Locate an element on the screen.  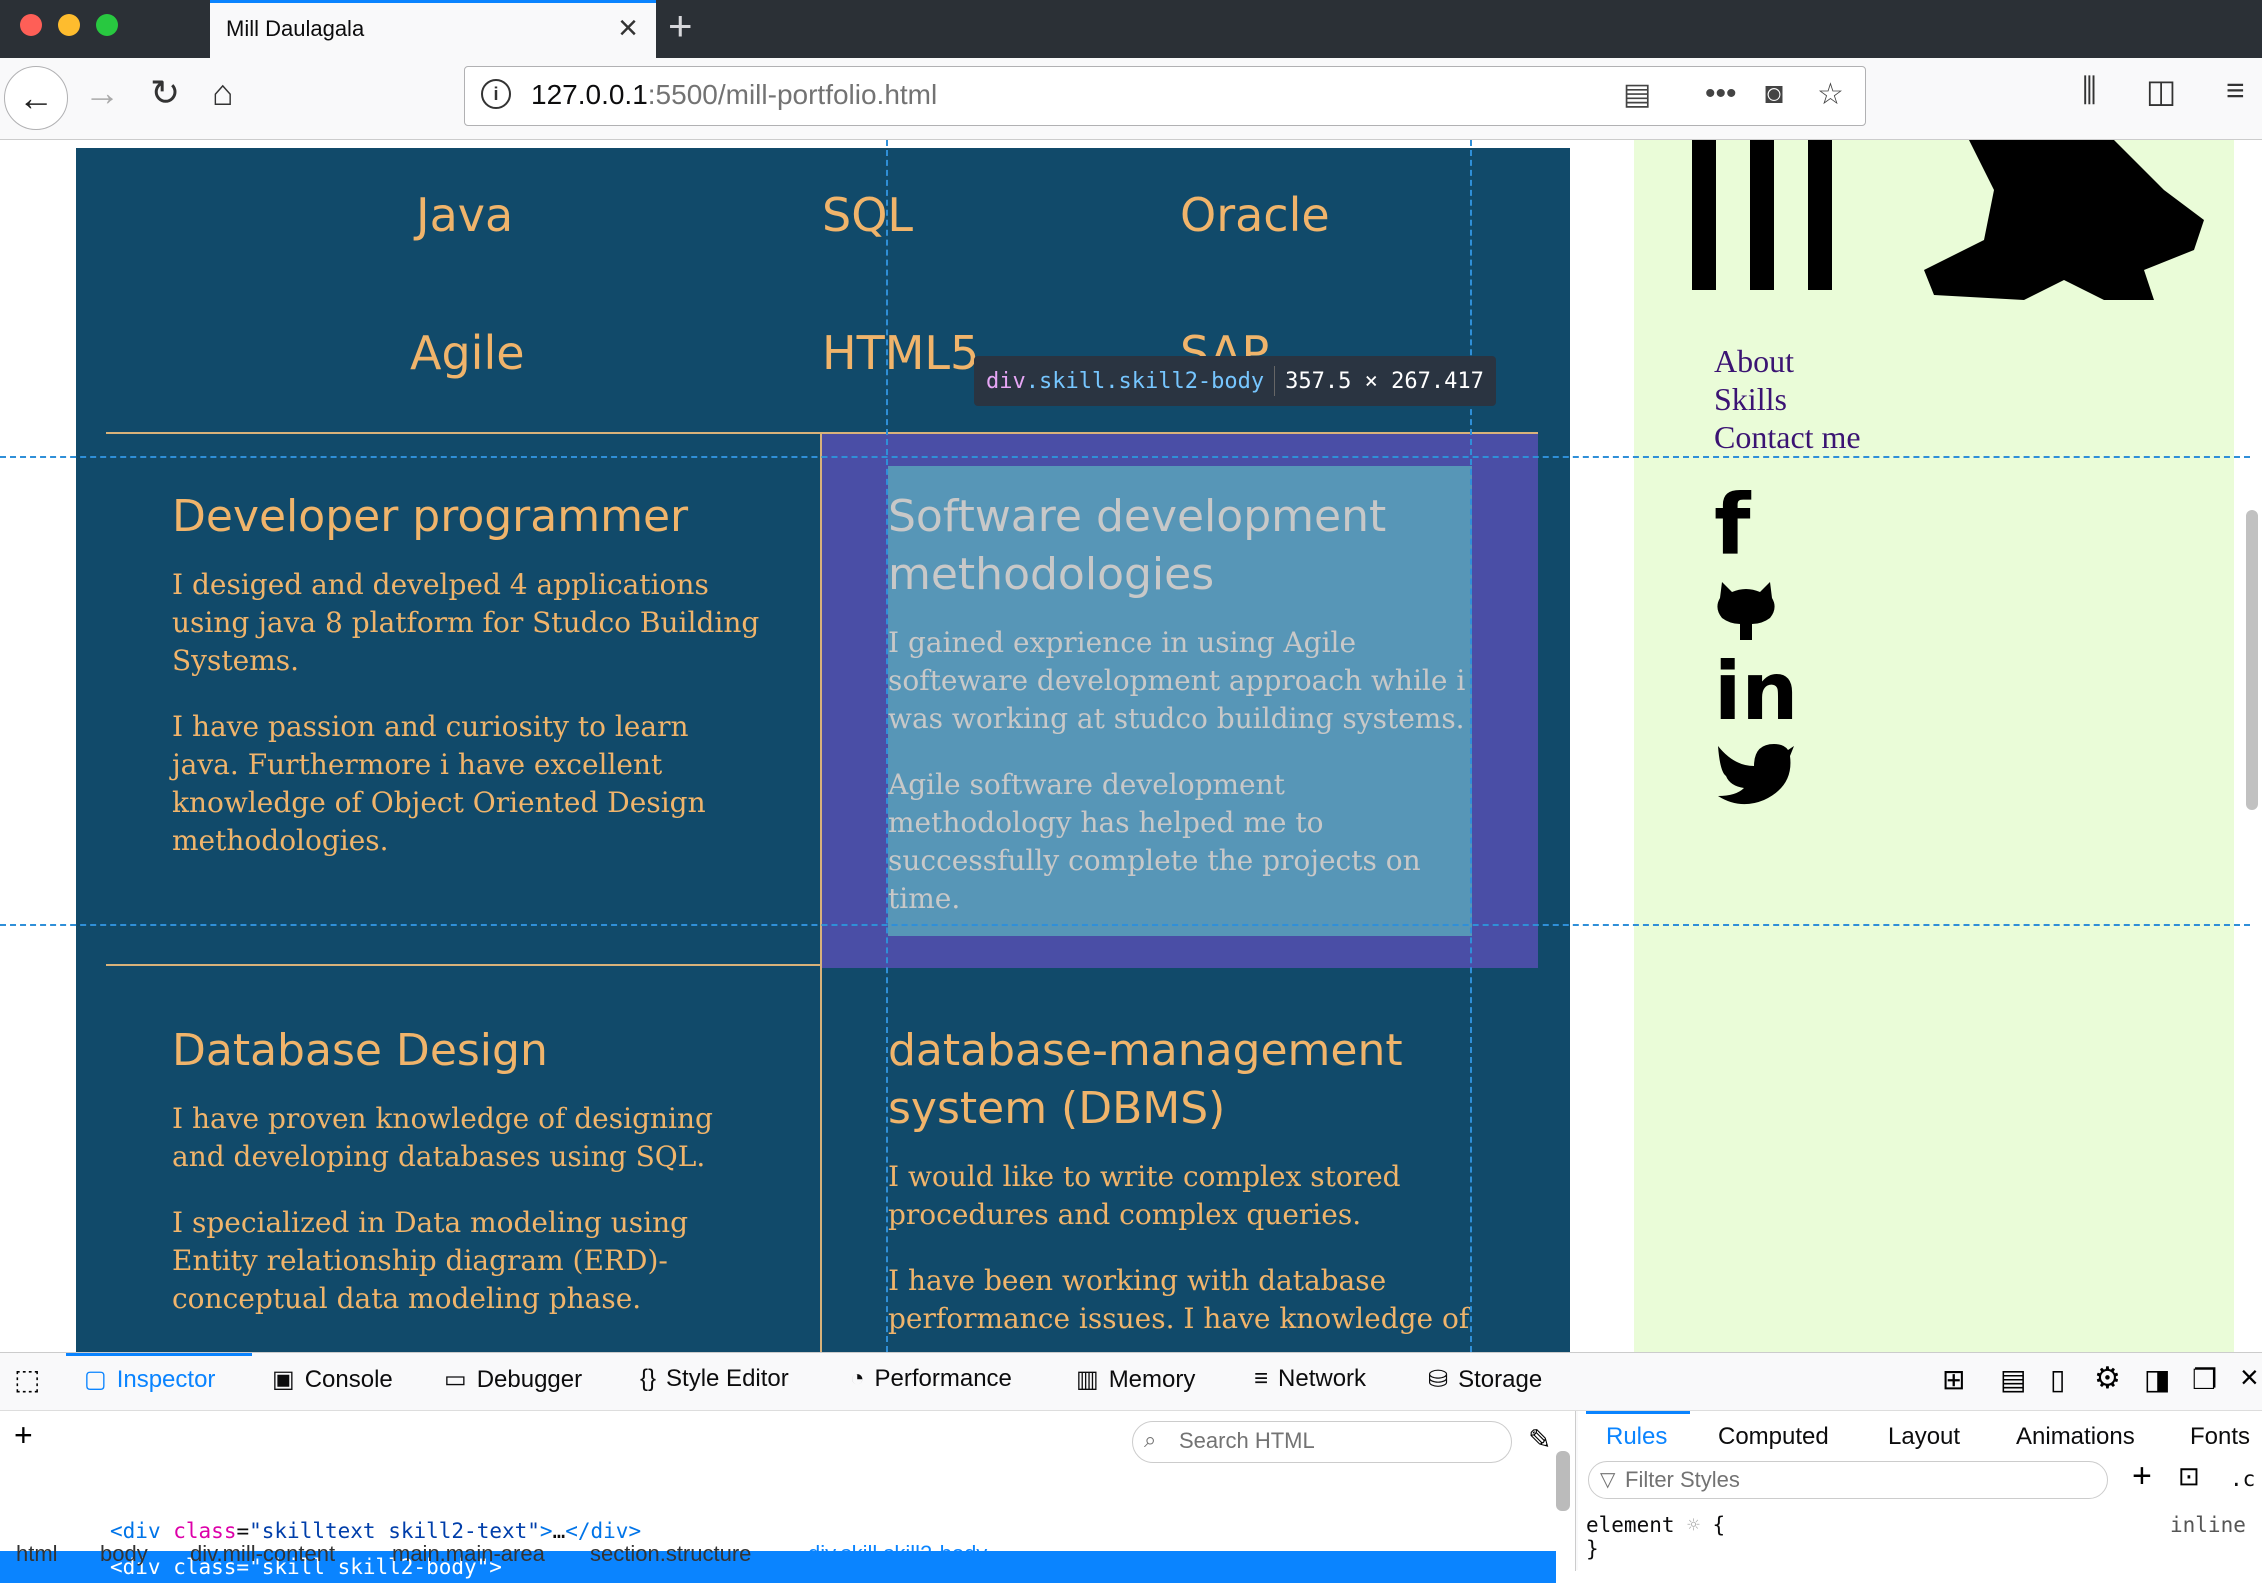
nav-link-contact: Contact me is located at coordinates (1787, 437).